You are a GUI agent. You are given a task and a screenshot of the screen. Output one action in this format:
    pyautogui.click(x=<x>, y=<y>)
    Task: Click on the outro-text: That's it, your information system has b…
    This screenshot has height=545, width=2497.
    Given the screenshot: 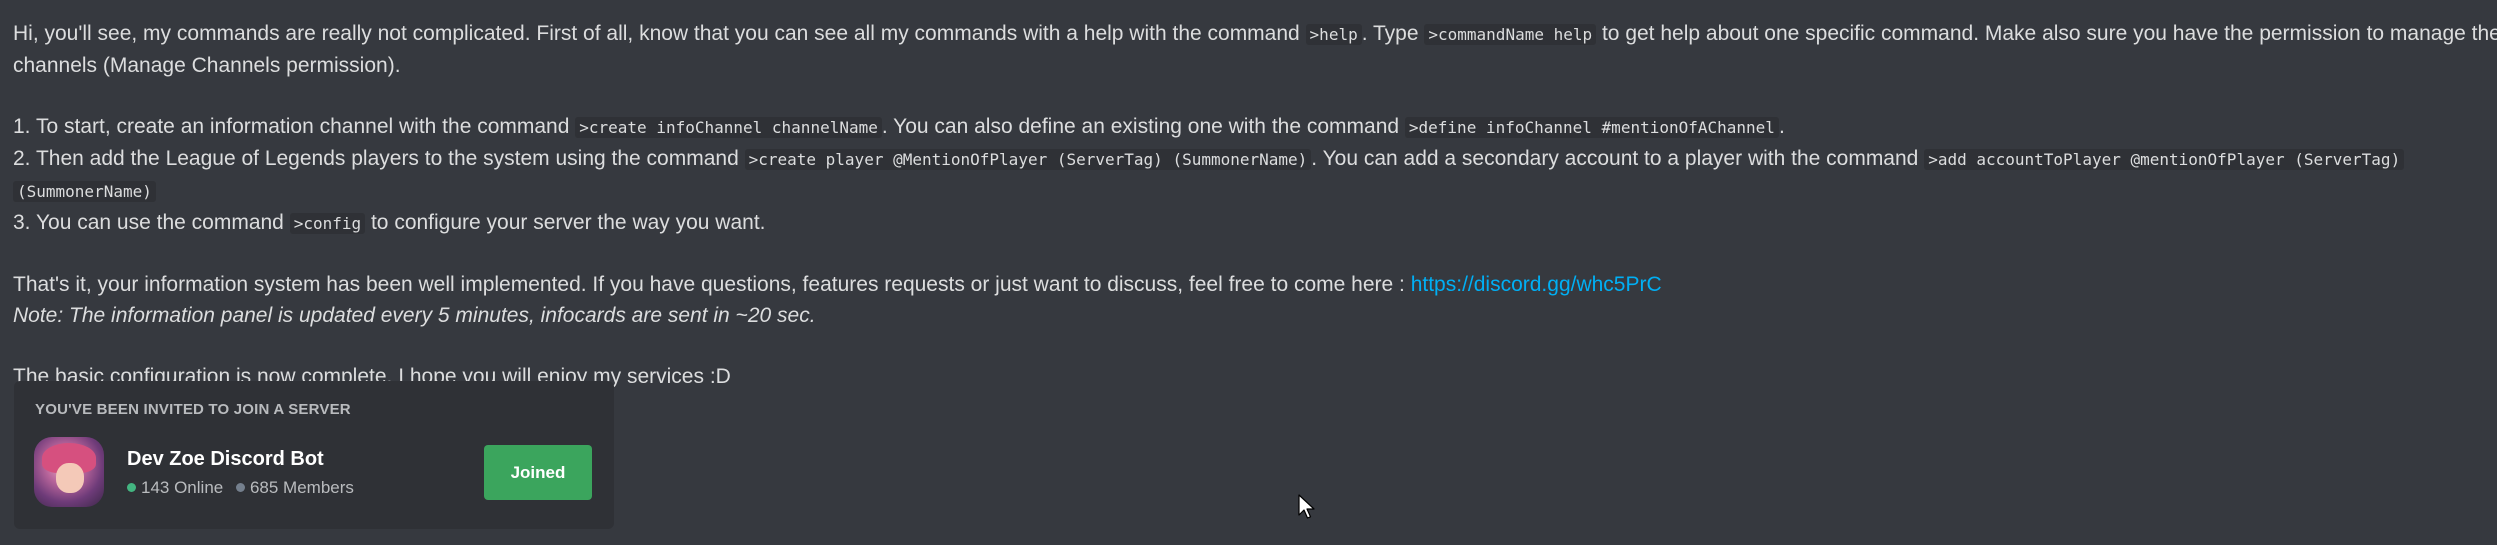 What is the action you would take?
    pyautogui.click(x=712, y=284)
    